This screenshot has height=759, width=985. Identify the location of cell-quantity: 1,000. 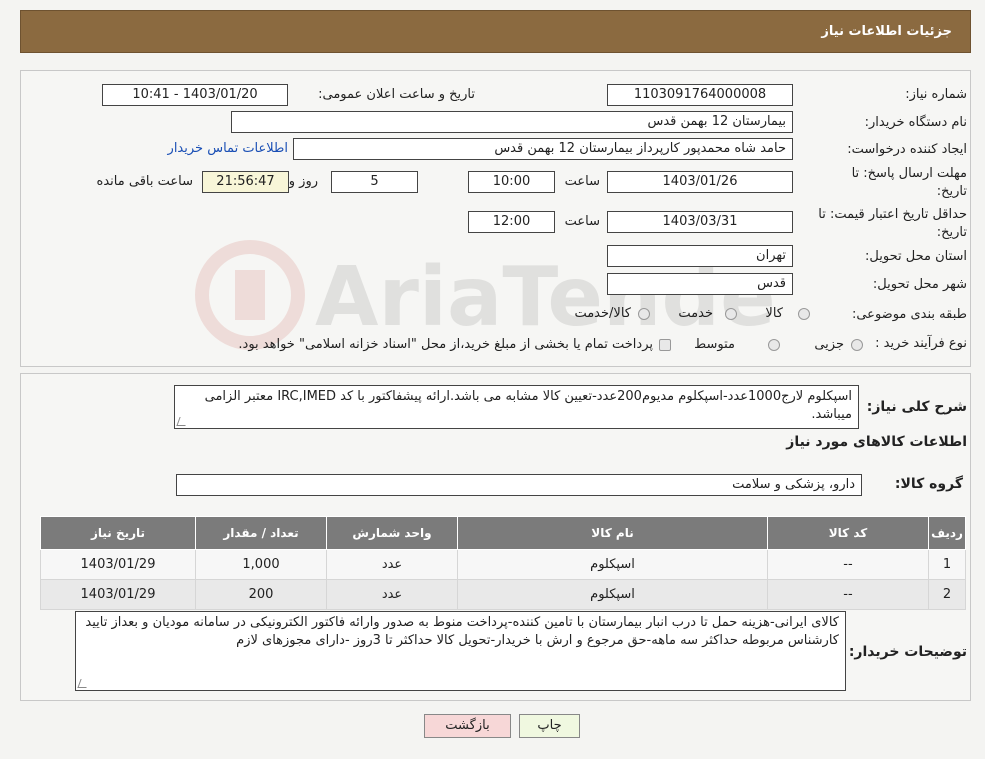
(261, 564).